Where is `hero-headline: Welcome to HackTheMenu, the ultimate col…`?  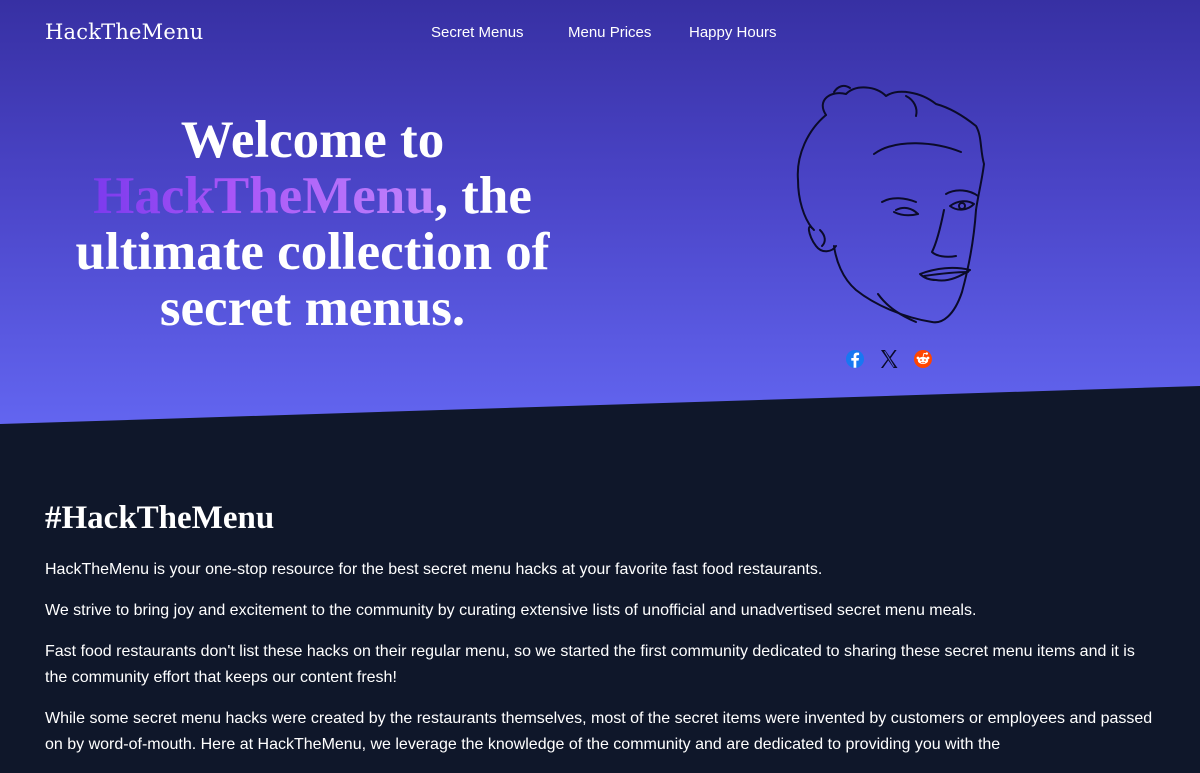
hero-headline: Welcome to HackTheMenu, the ultimate col… is located at coordinates (312, 224).